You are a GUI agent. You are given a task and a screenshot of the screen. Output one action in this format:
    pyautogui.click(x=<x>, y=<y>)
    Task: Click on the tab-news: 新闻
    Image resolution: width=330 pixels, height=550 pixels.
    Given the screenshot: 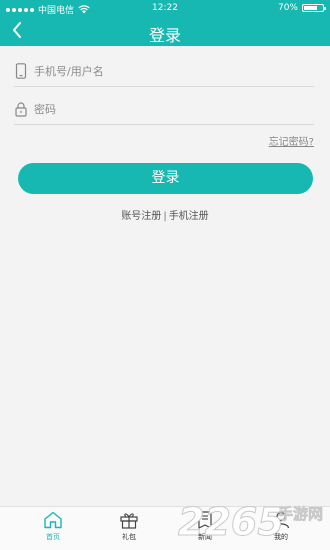 What is the action you would take?
    pyautogui.click(x=205, y=526)
    